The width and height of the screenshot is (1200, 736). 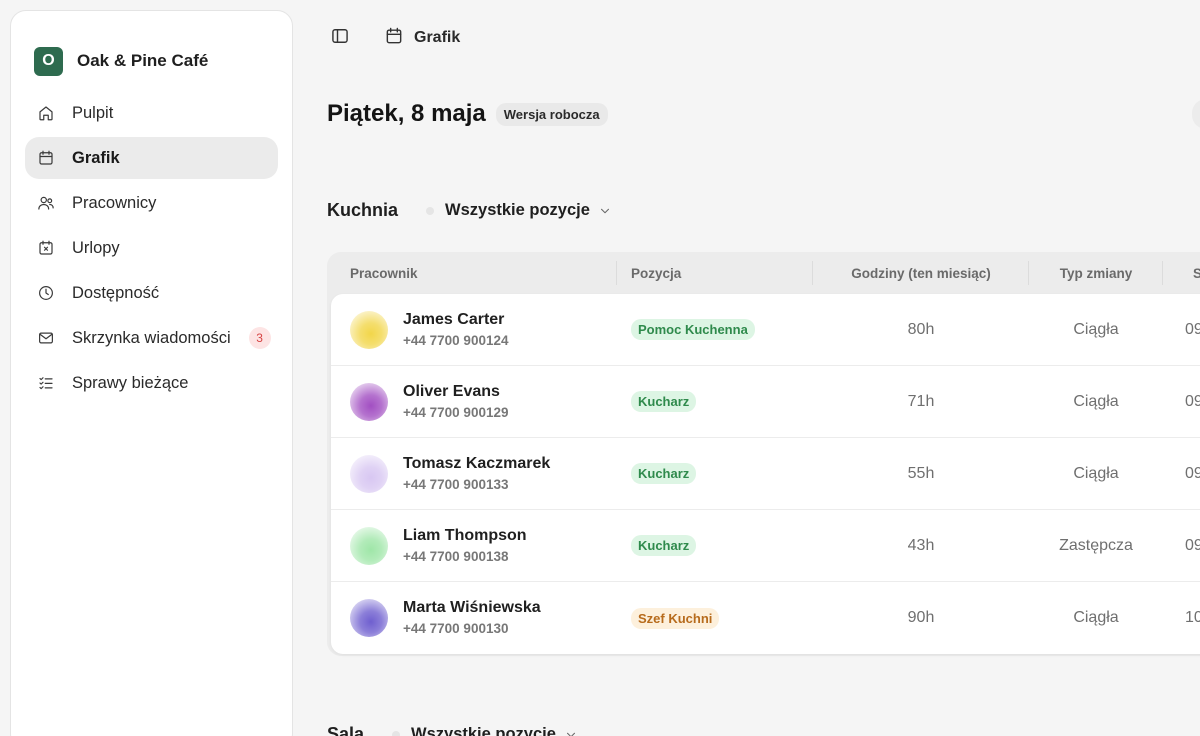 What do you see at coordinates (921, 273) in the screenshot?
I see `column-header-hours: Godziny (ten miesiąc)` at bounding box center [921, 273].